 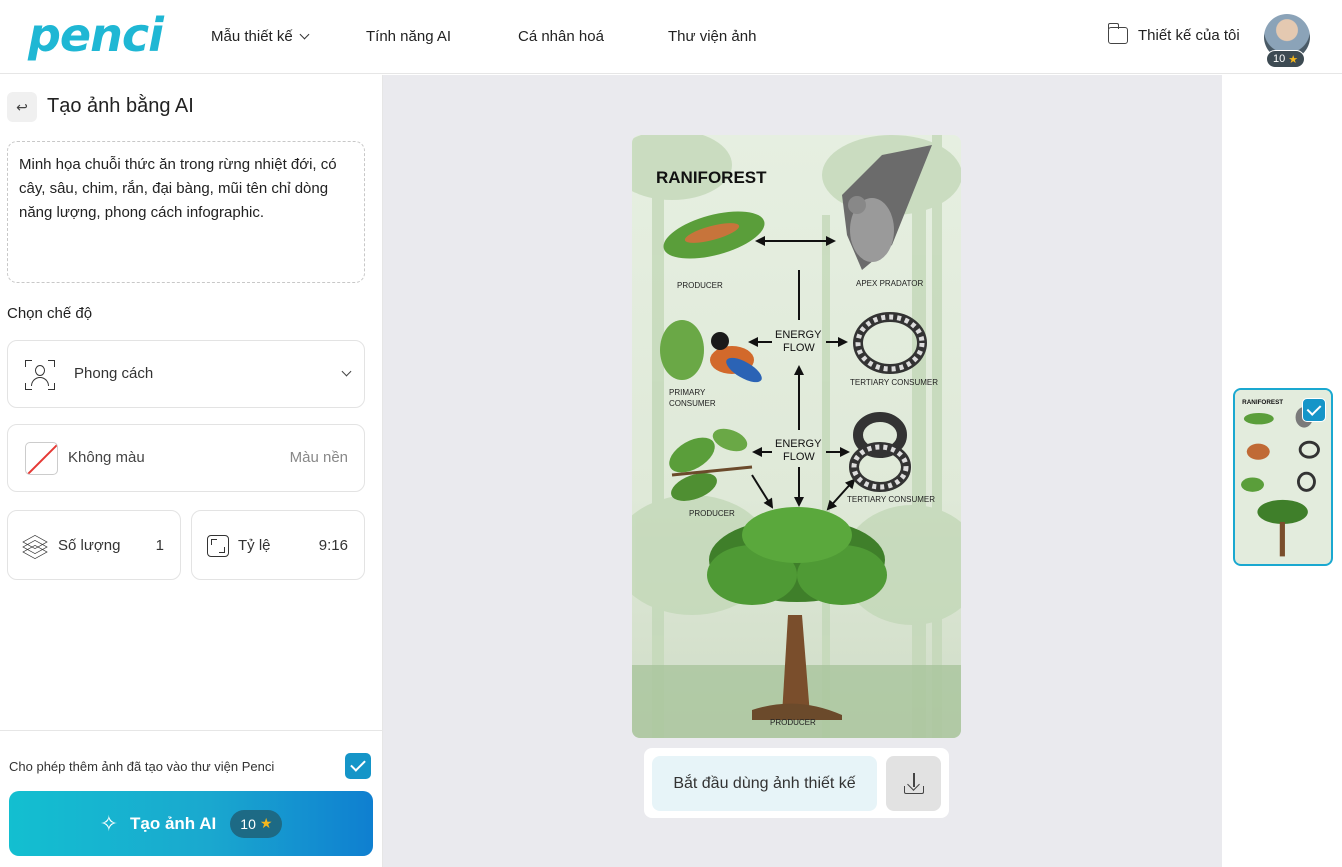 What do you see at coordinates (408, 36) in the screenshot?
I see `nav-ai-features: Tính năng AI` at bounding box center [408, 36].